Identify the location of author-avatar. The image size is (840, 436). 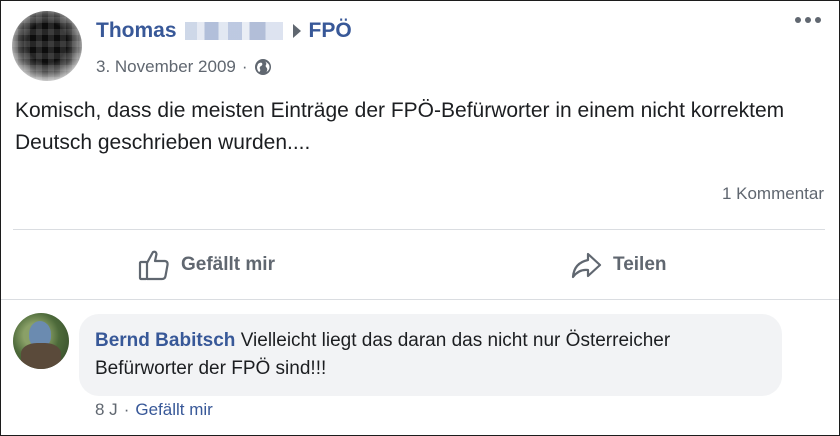
(47, 46).